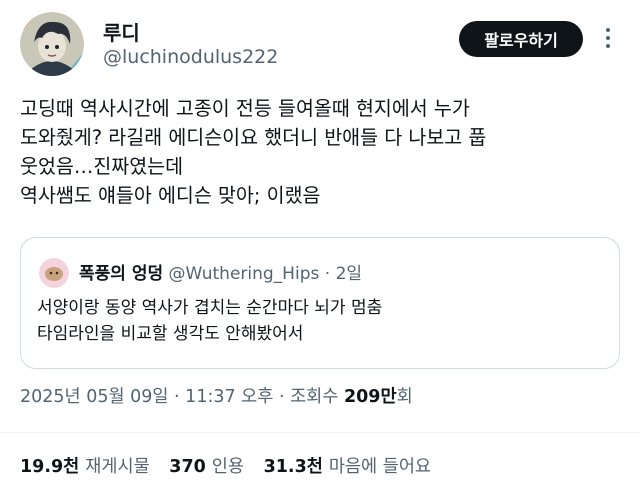  Describe the element at coordinates (608, 39) in the screenshot. I see `more-options-icon` at that location.